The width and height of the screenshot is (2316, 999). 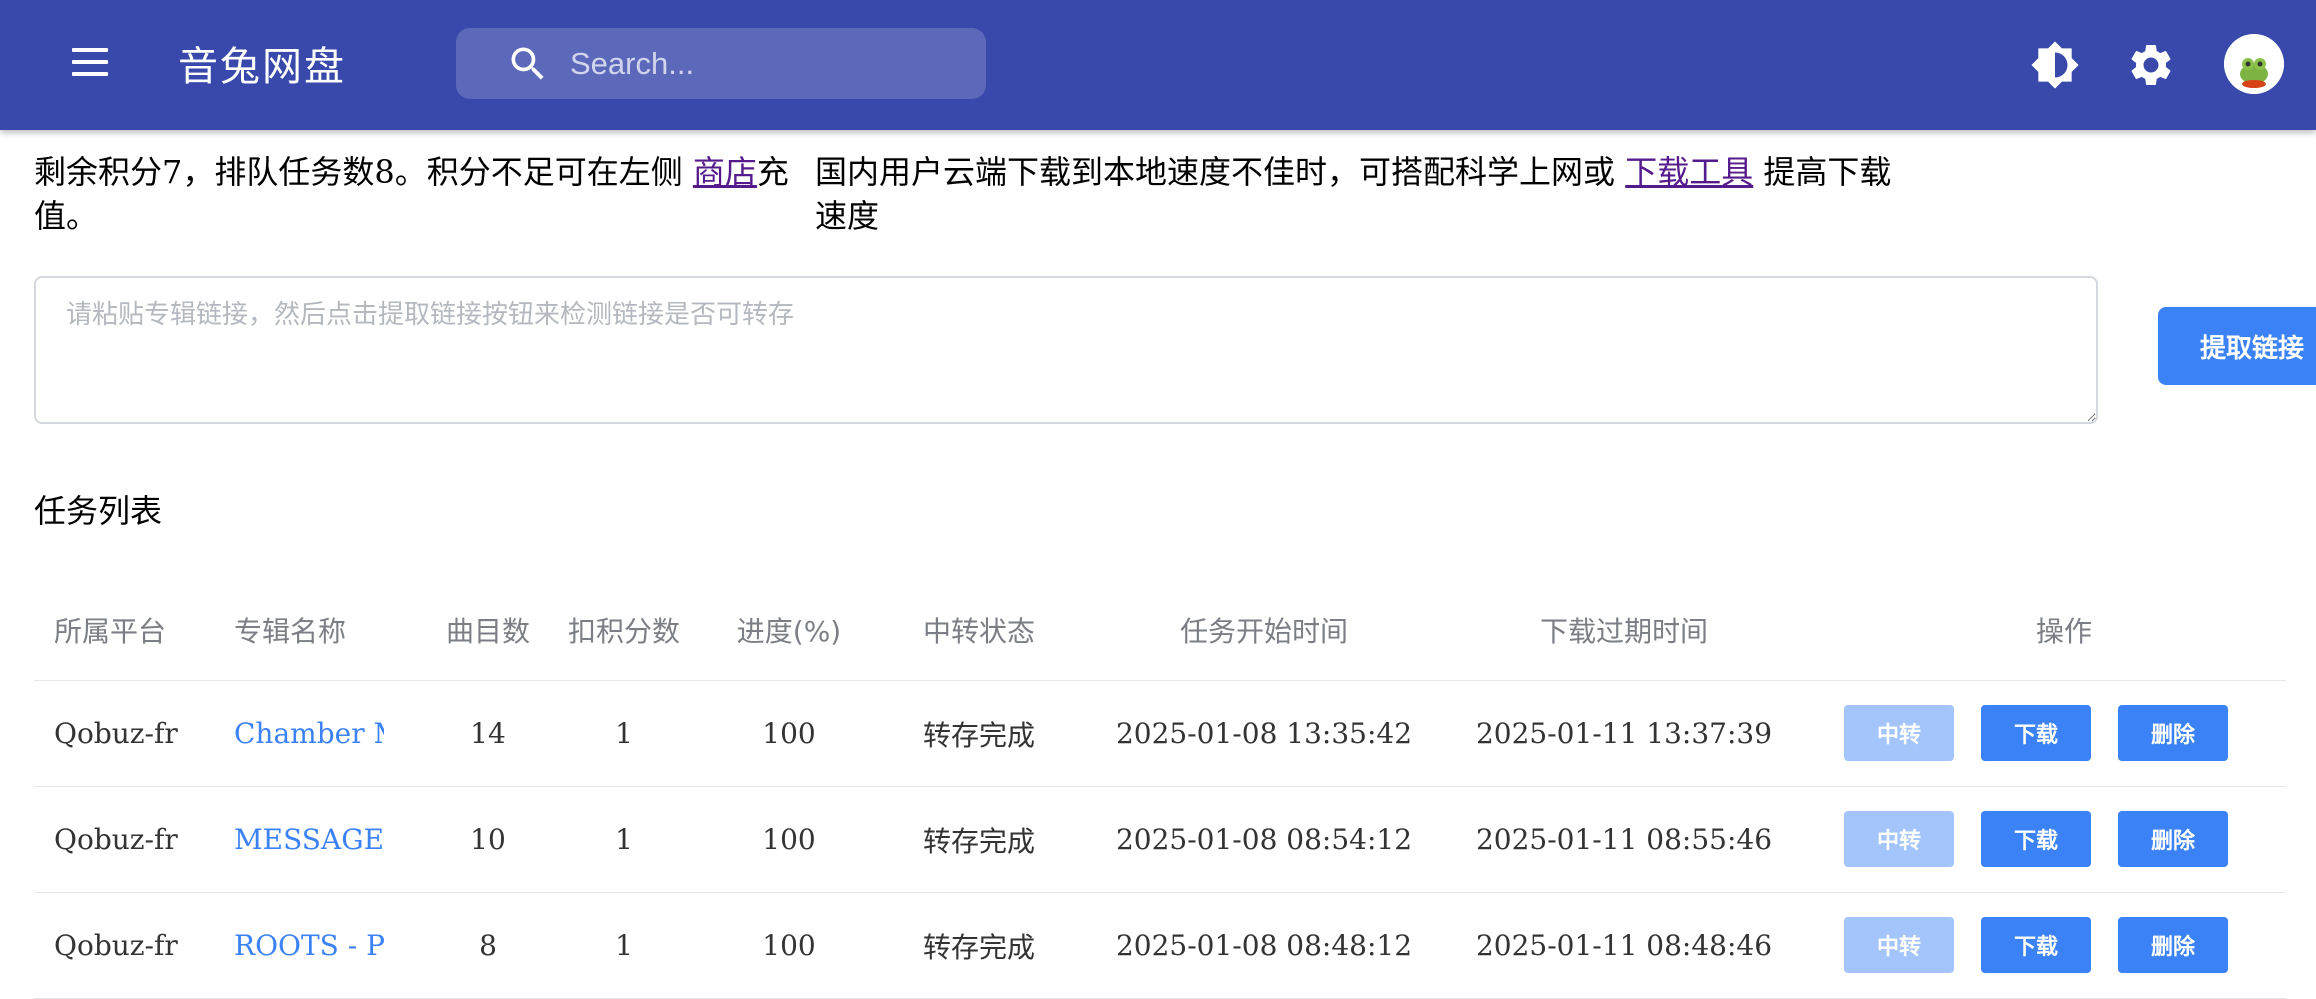 I want to click on expire-time-cell: 2025-01-11 08:55:46, so click(x=1624, y=839).